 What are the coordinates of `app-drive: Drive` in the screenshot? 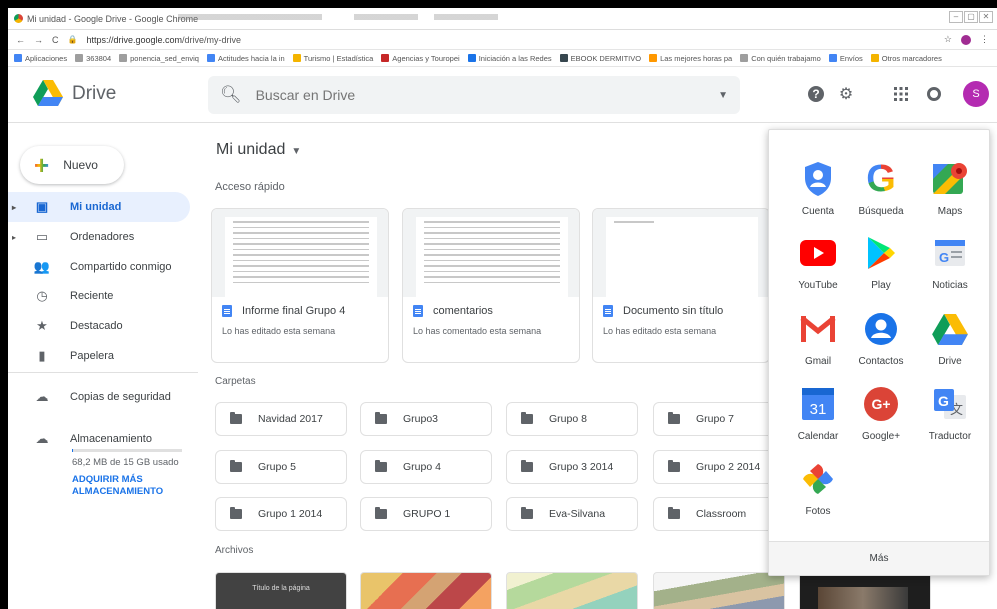 It's located at (950, 338).